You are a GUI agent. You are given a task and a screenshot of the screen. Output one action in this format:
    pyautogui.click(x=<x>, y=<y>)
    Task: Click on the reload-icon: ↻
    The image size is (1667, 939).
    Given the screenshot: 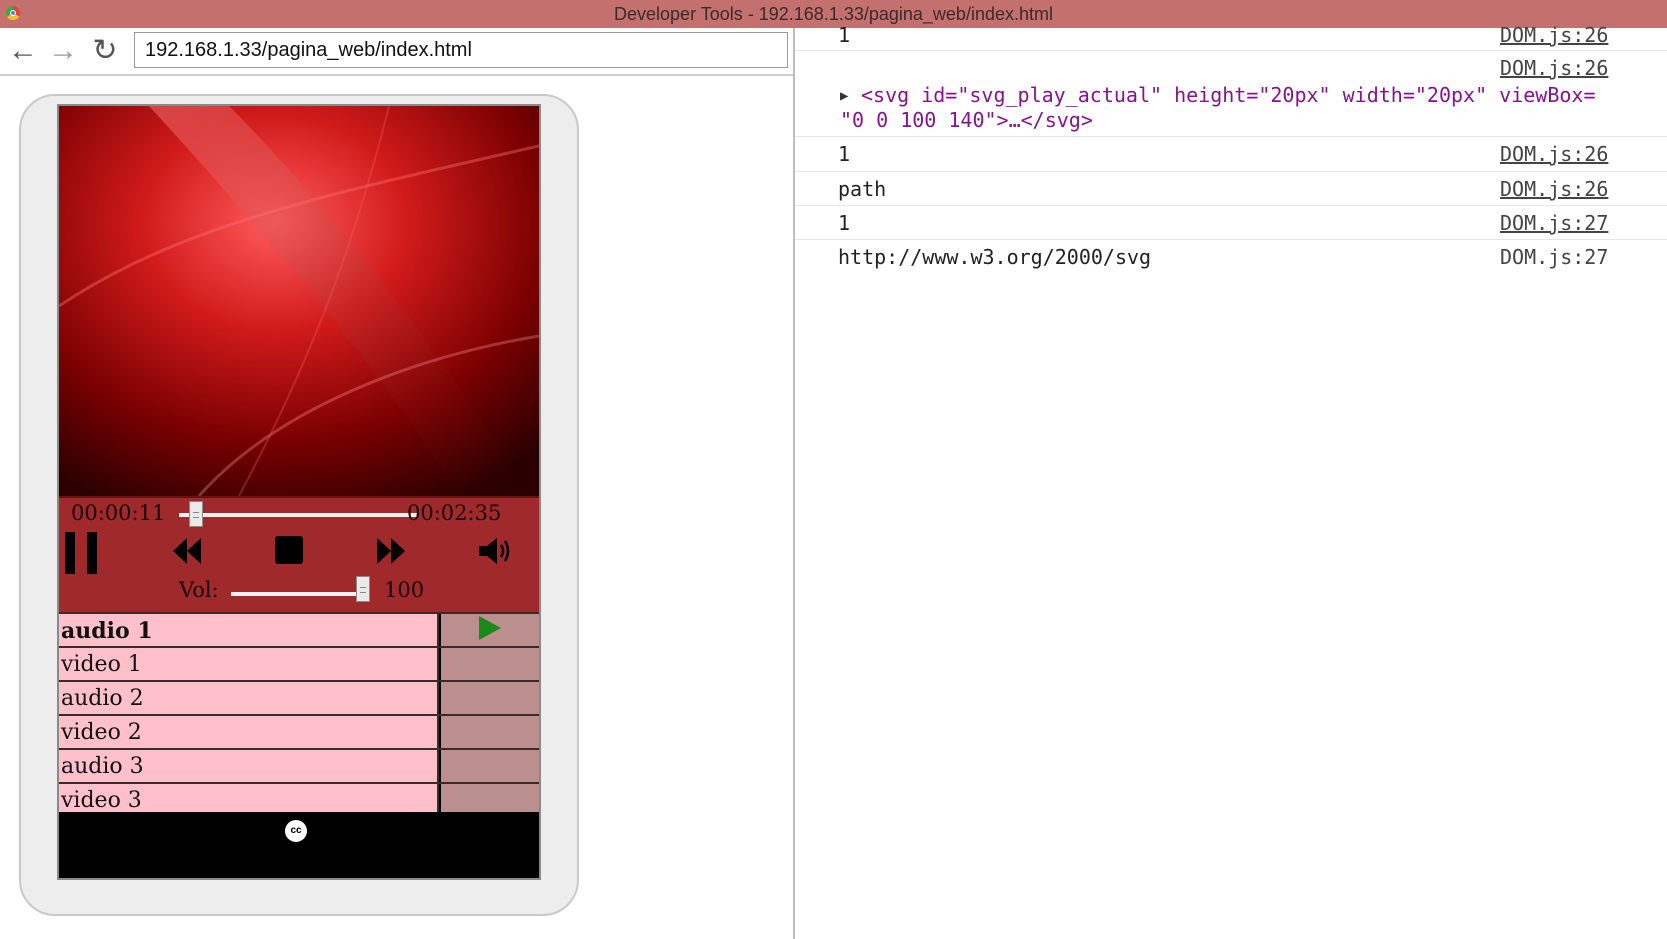 What is the action you would take?
    pyautogui.click(x=105, y=51)
    